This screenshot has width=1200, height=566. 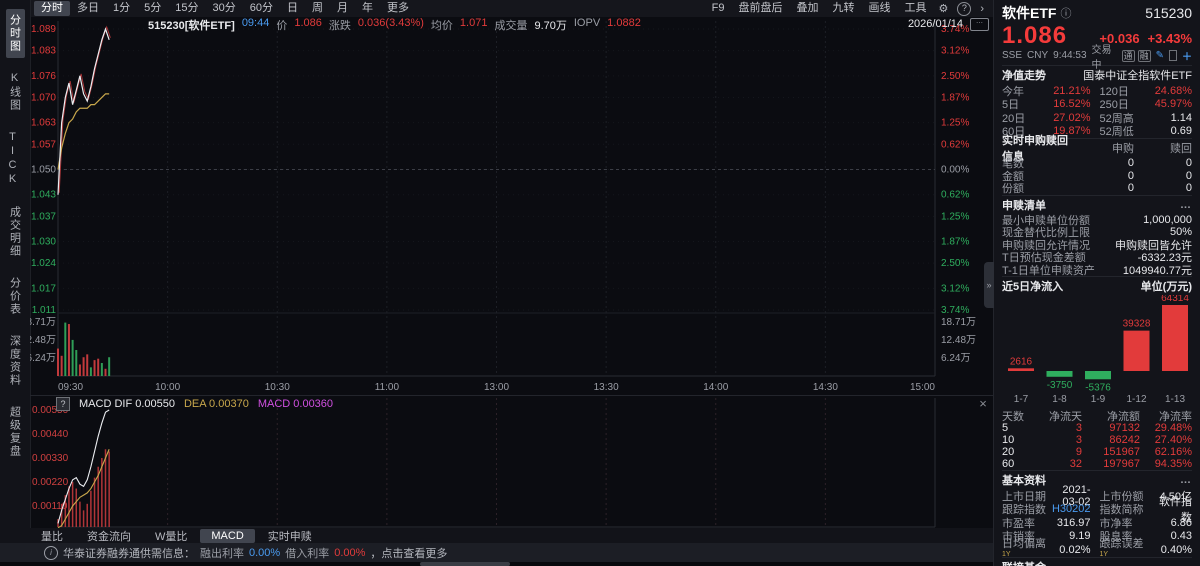 What do you see at coordinates (1005, 428) in the screenshot?
I see `cell: 5` at bounding box center [1005, 428].